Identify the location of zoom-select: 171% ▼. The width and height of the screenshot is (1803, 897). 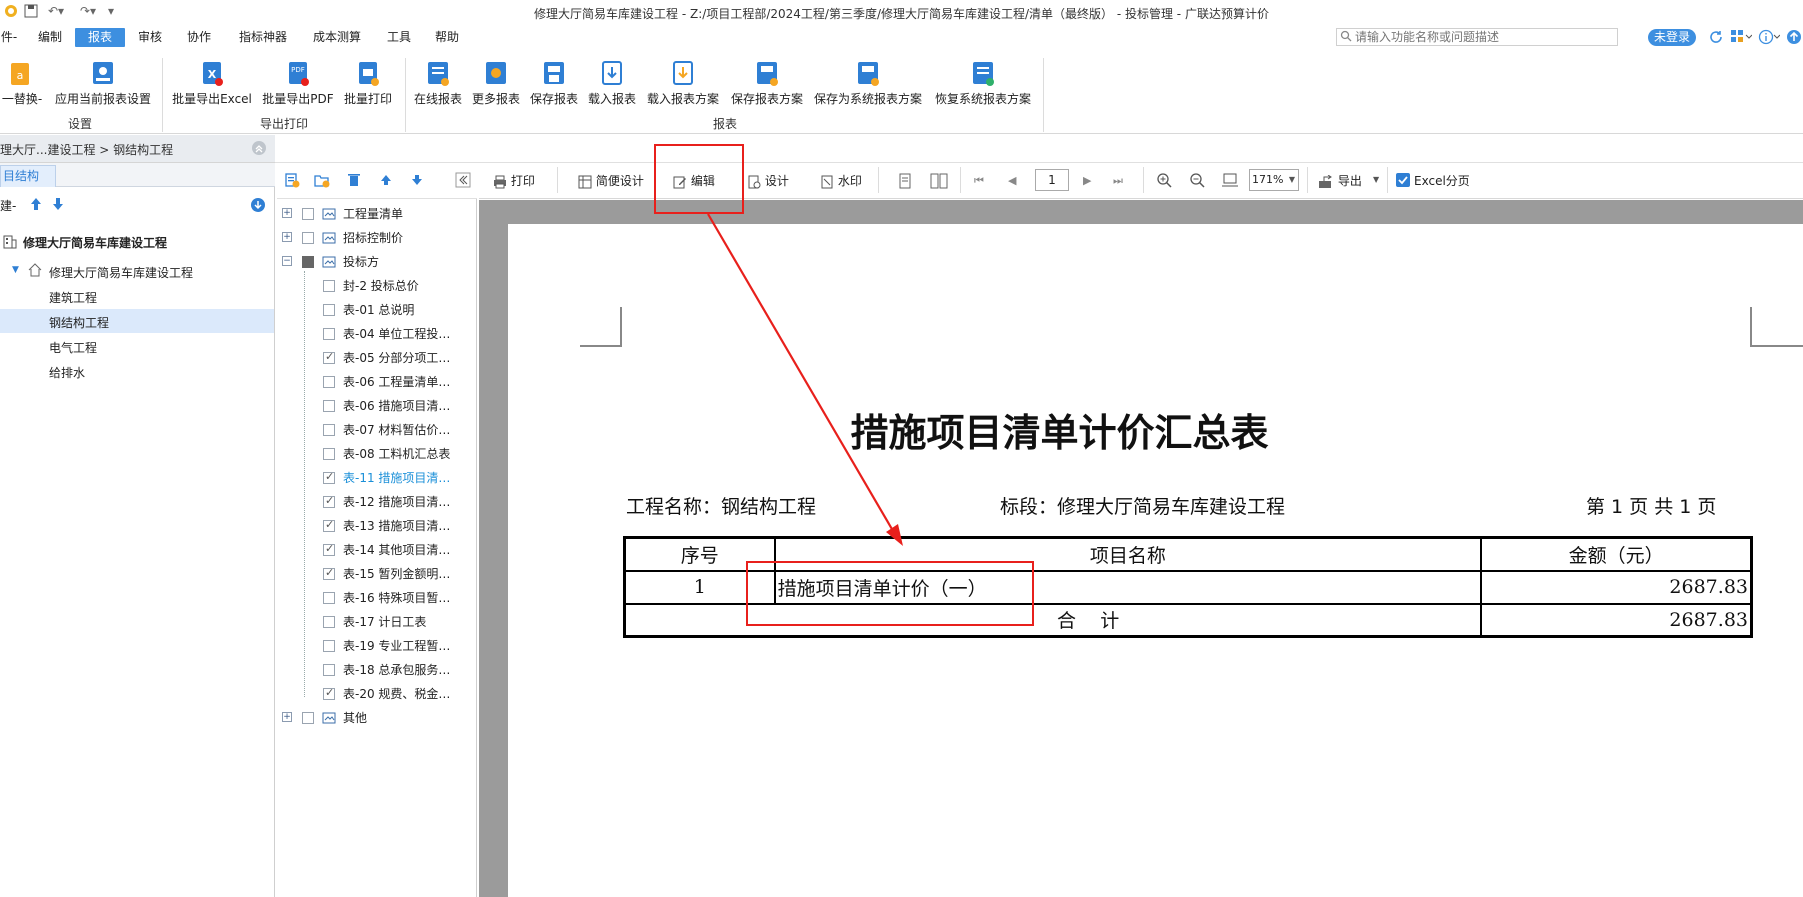
(1274, 180).